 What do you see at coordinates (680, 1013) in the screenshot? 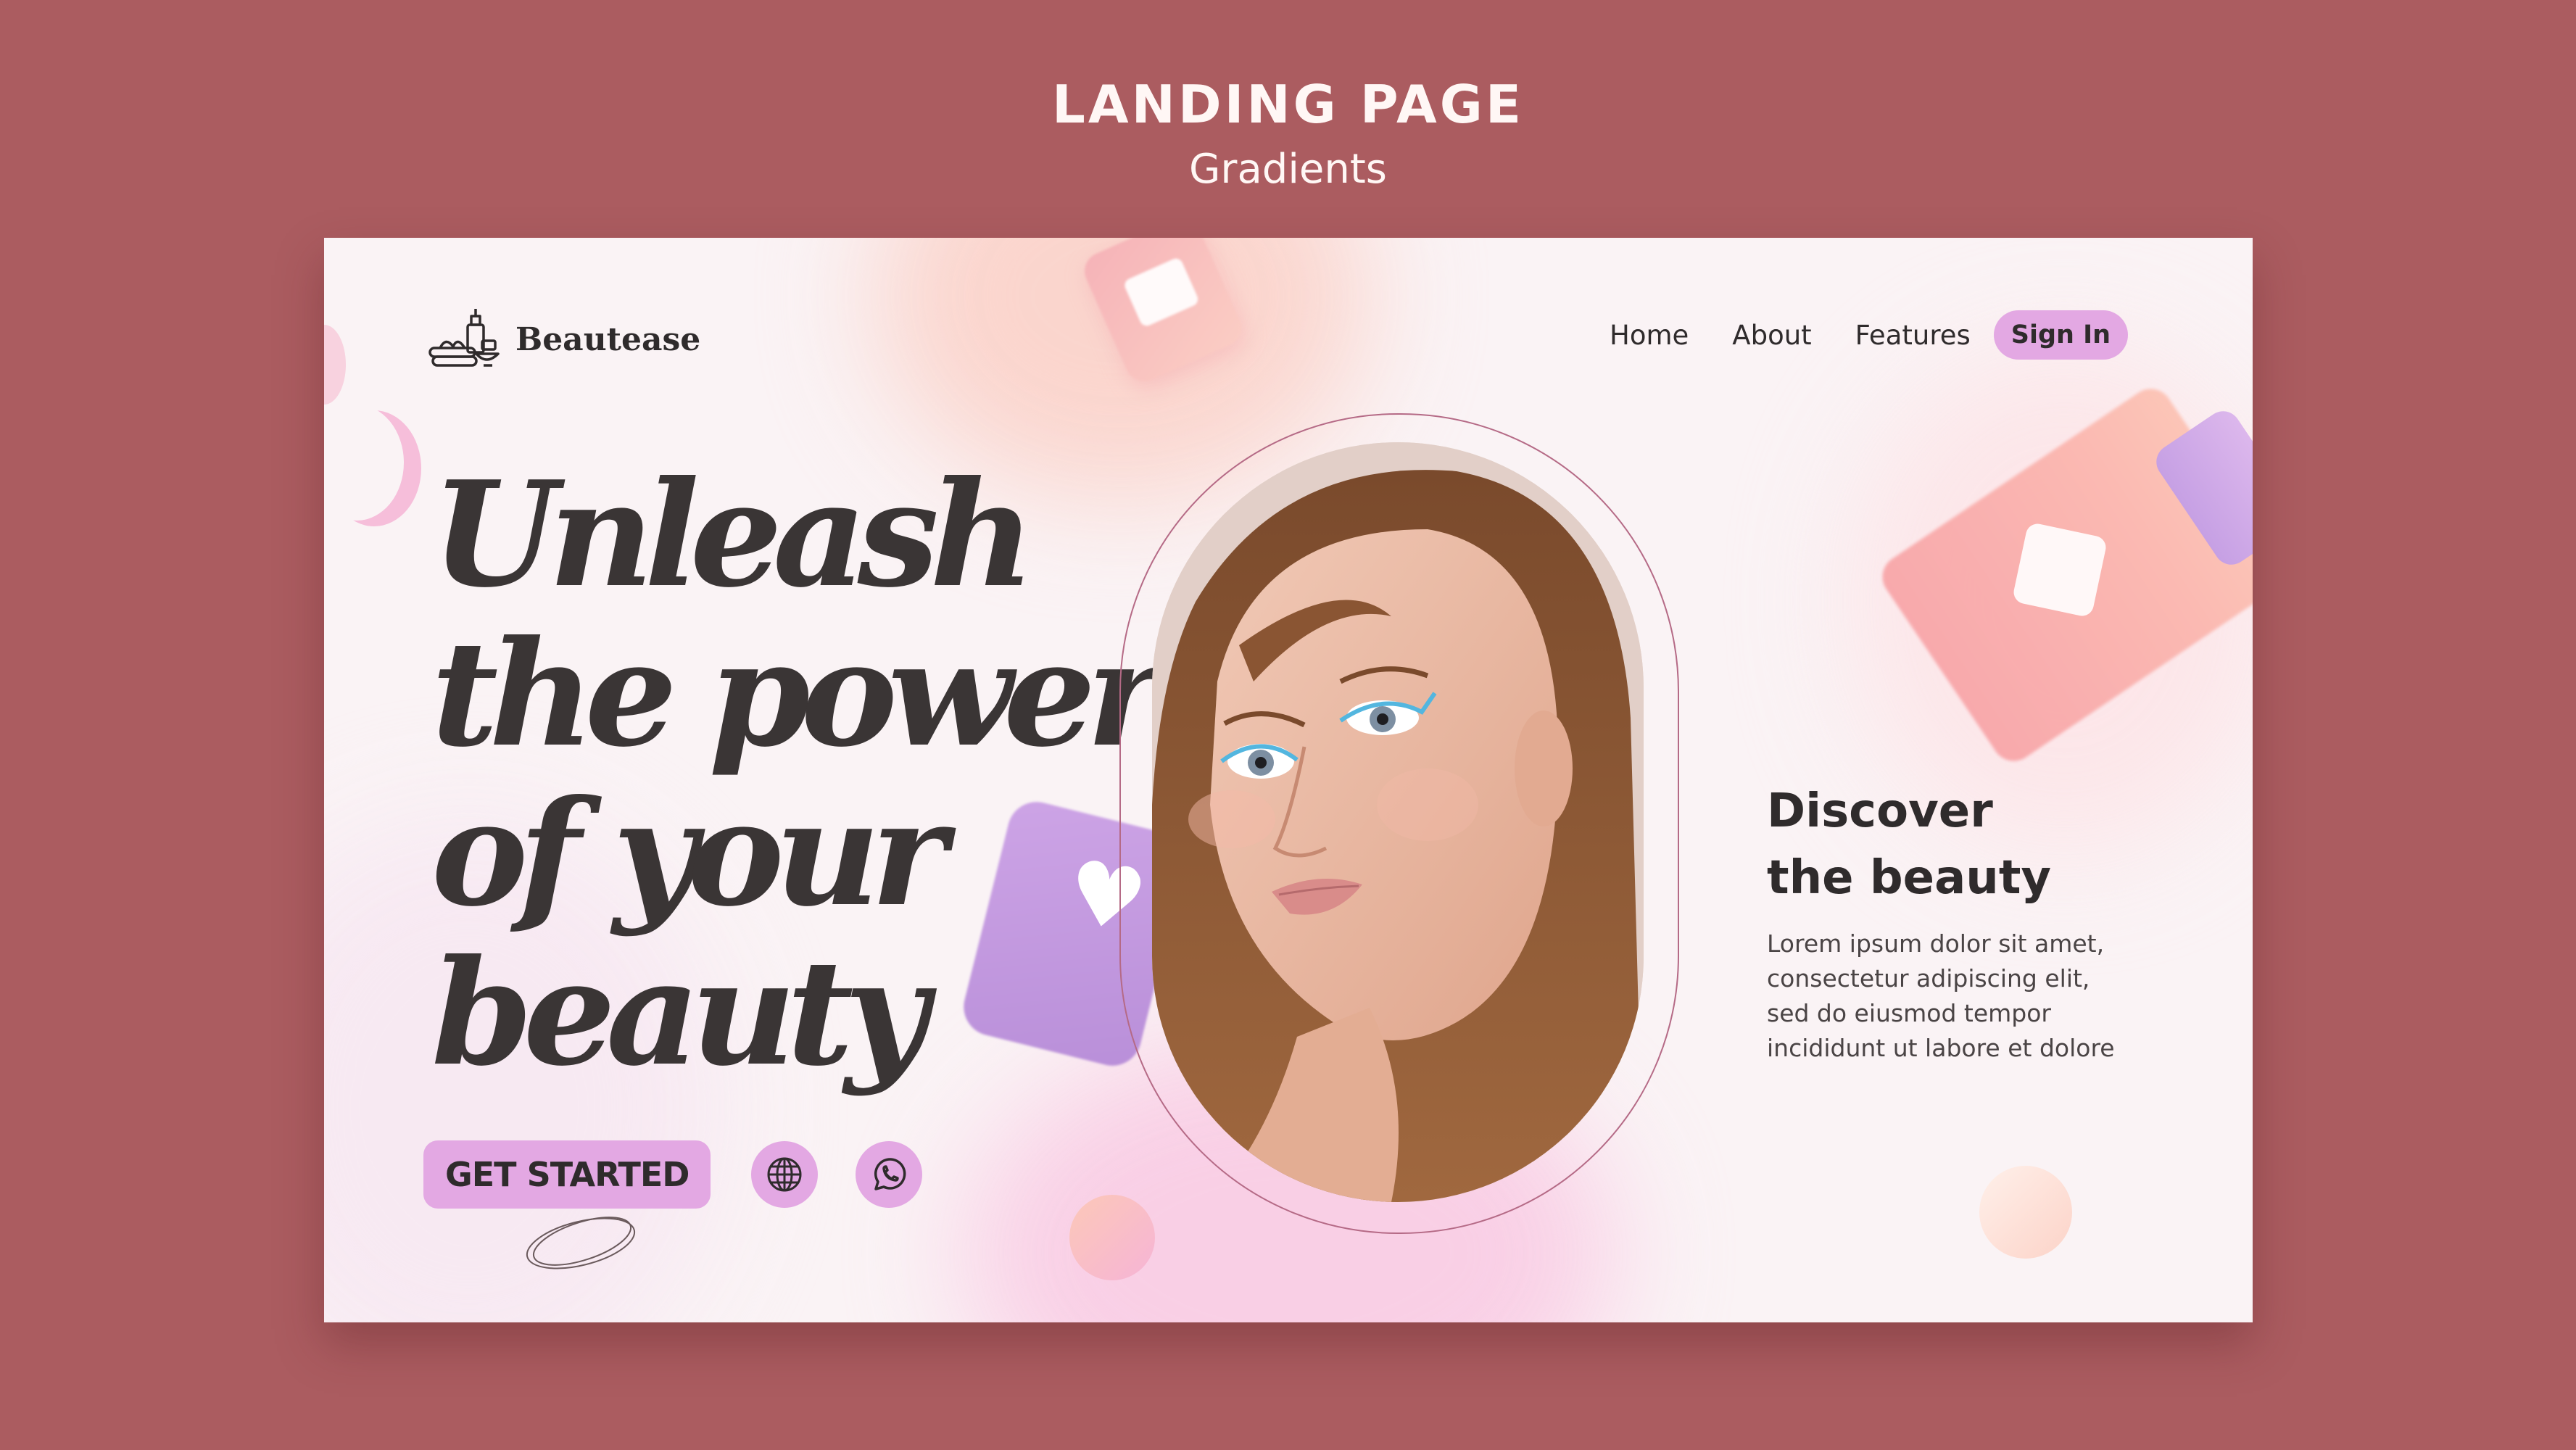
I see `hero-line: beauty` at bounding box center [680, 1013].